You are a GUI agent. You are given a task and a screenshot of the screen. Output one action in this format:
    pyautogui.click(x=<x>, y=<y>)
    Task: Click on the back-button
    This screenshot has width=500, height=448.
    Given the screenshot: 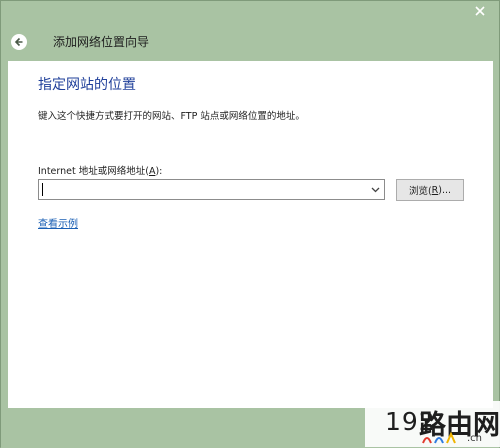 What is the action you would take?
    pyautogui.click(x=19, y=42)
    